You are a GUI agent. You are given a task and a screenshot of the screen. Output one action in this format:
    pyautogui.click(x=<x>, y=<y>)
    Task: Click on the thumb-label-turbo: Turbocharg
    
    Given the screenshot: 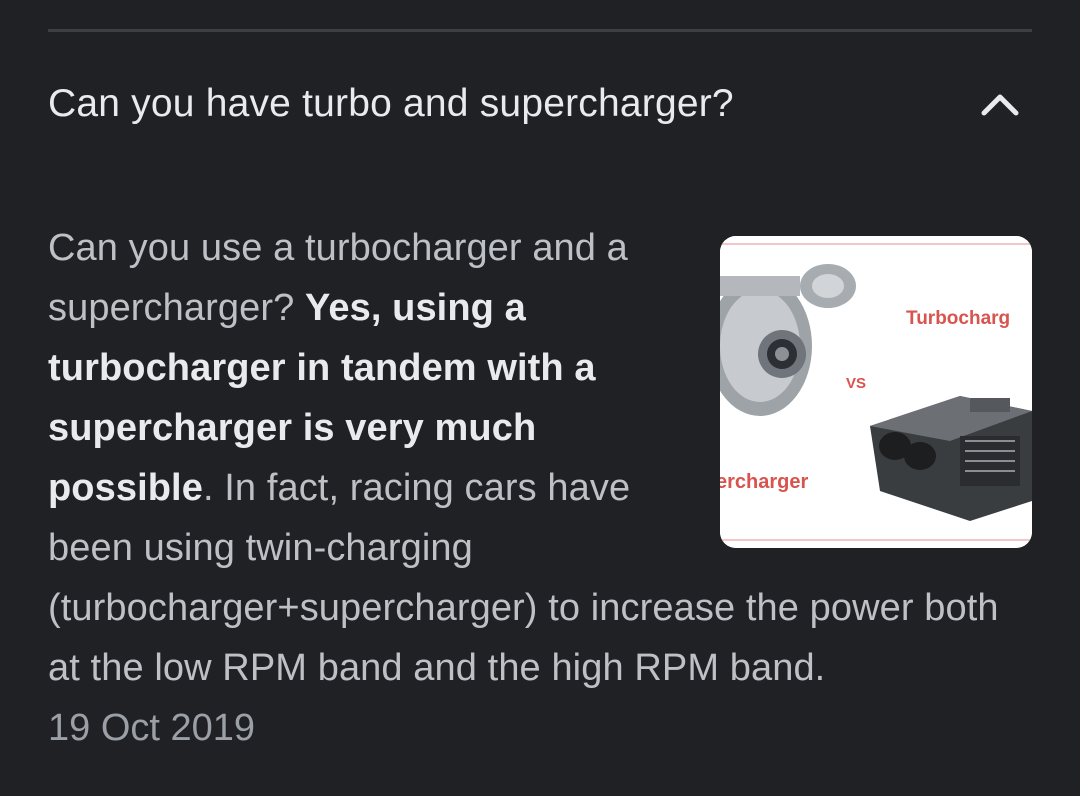 What is the action you would take?
    pyautogui.click(x=958, y=318)
    